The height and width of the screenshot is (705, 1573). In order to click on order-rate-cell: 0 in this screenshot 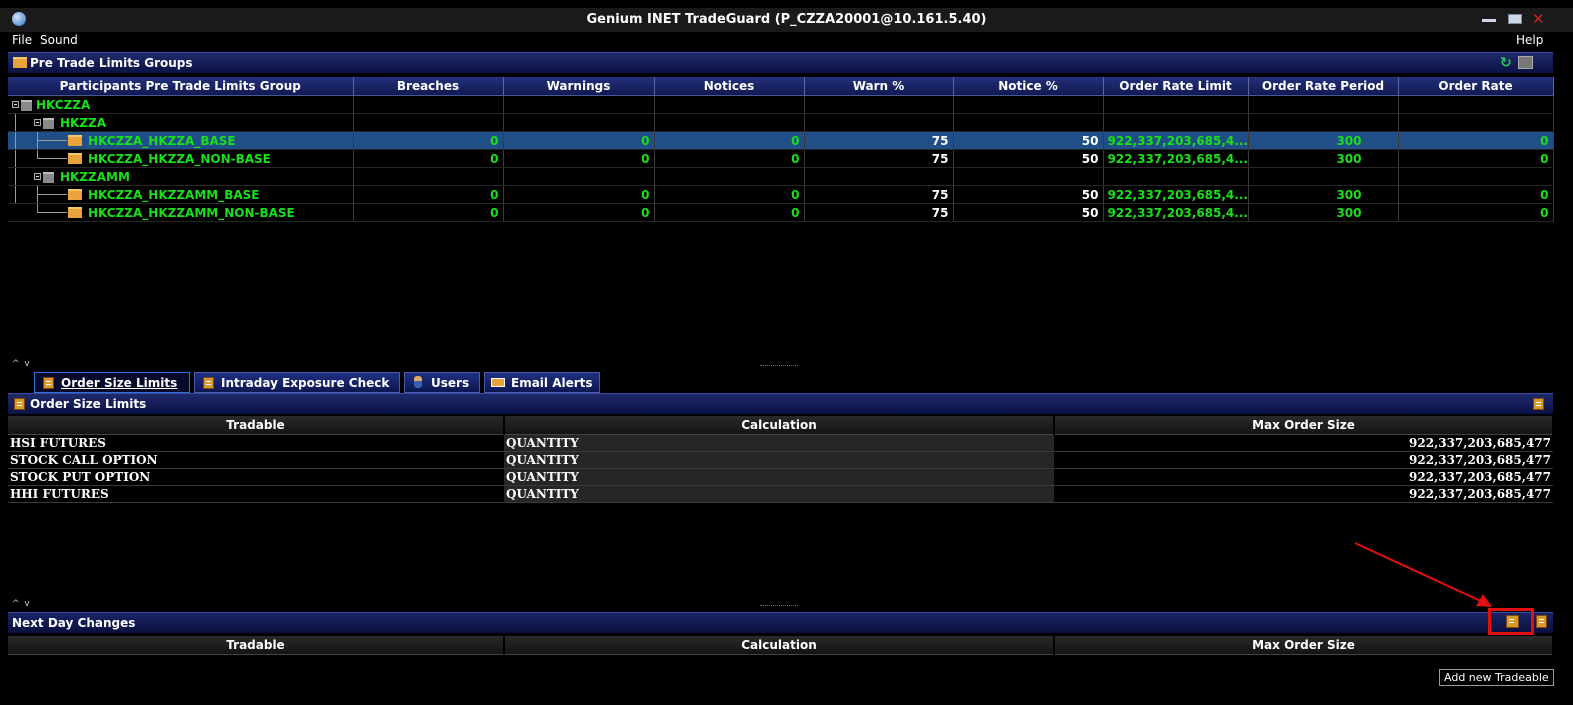, I will do `click(1476, 158)`.